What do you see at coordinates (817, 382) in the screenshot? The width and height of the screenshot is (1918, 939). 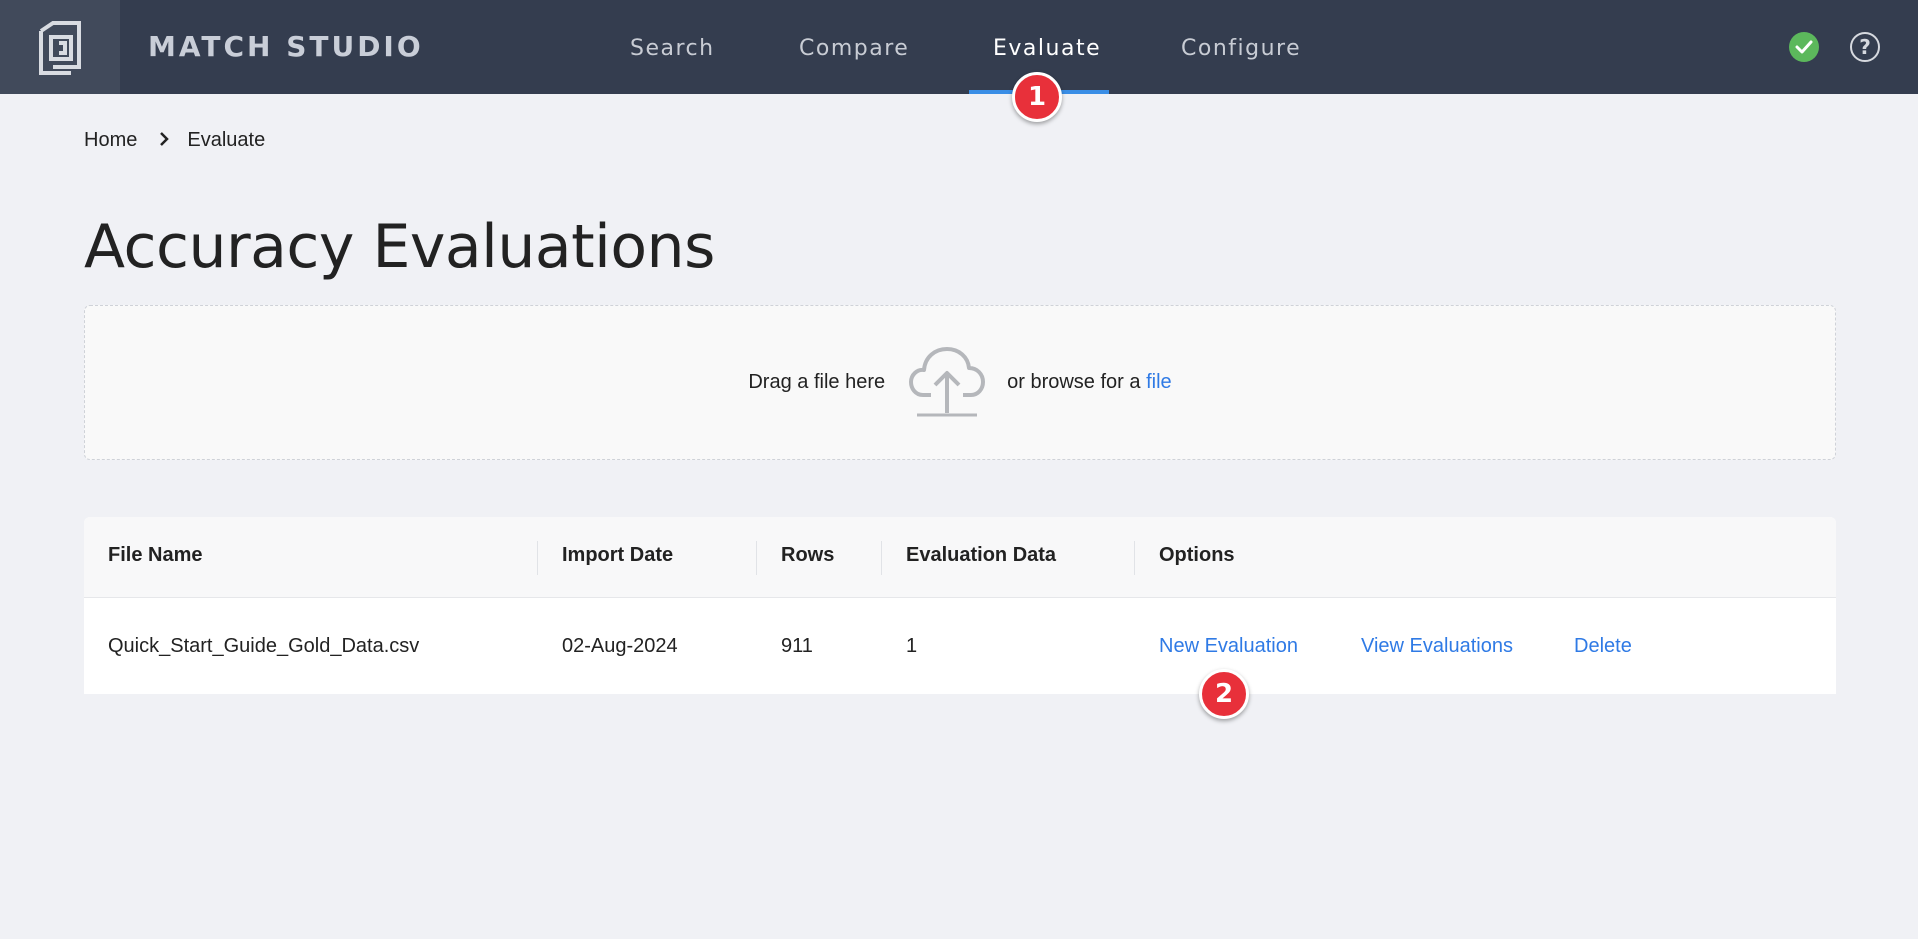 I see `dropzone-drag-text: Drag a file here` at bounding box center [817, 382].